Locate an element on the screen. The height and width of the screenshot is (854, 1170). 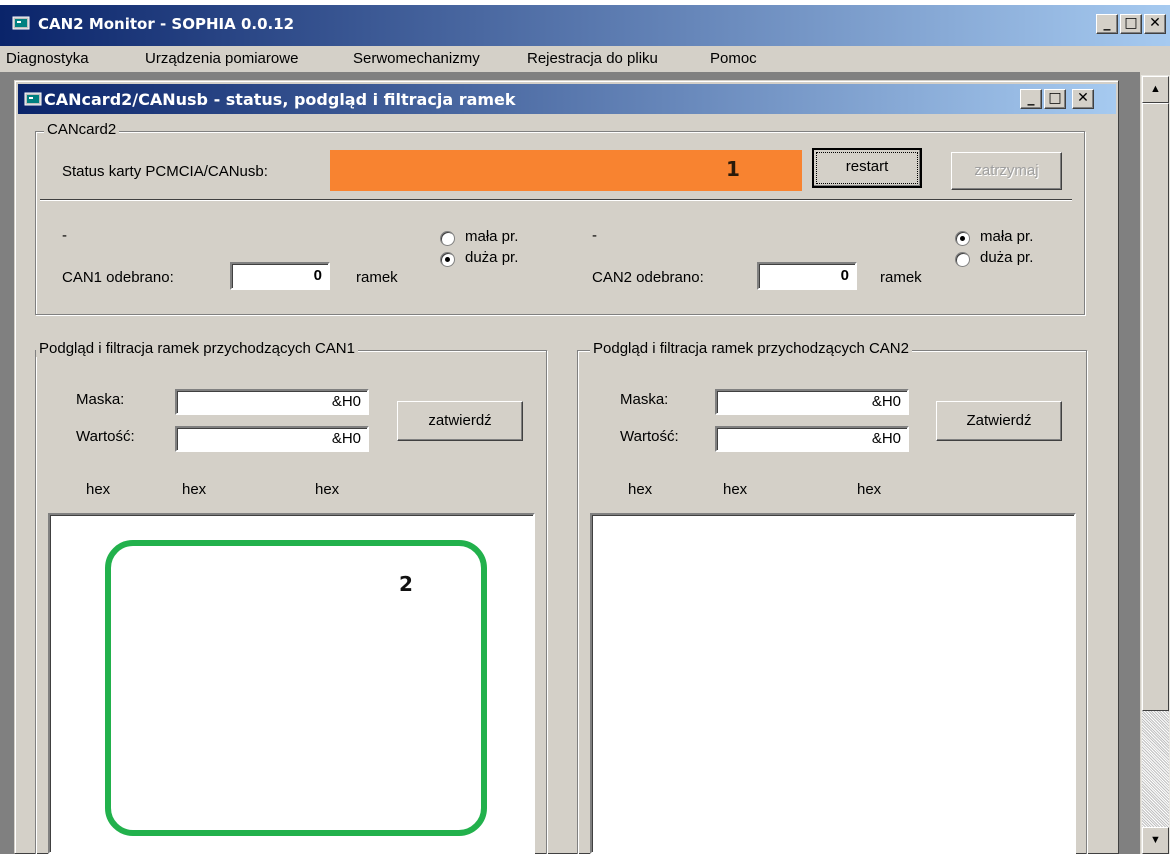
scroll-thumb is located at coordinates (1155, 407).